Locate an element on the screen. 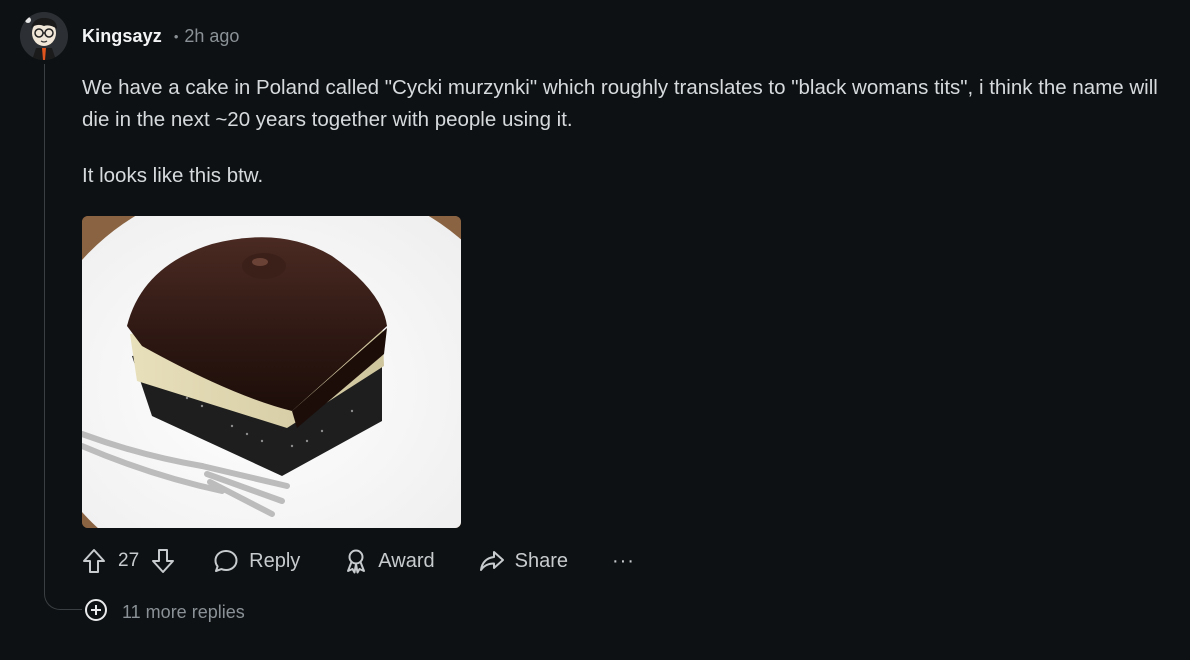 The width and height of the screenshot is (1190, 660). more-options-icon: ··· is located at coordinates (623, 560).